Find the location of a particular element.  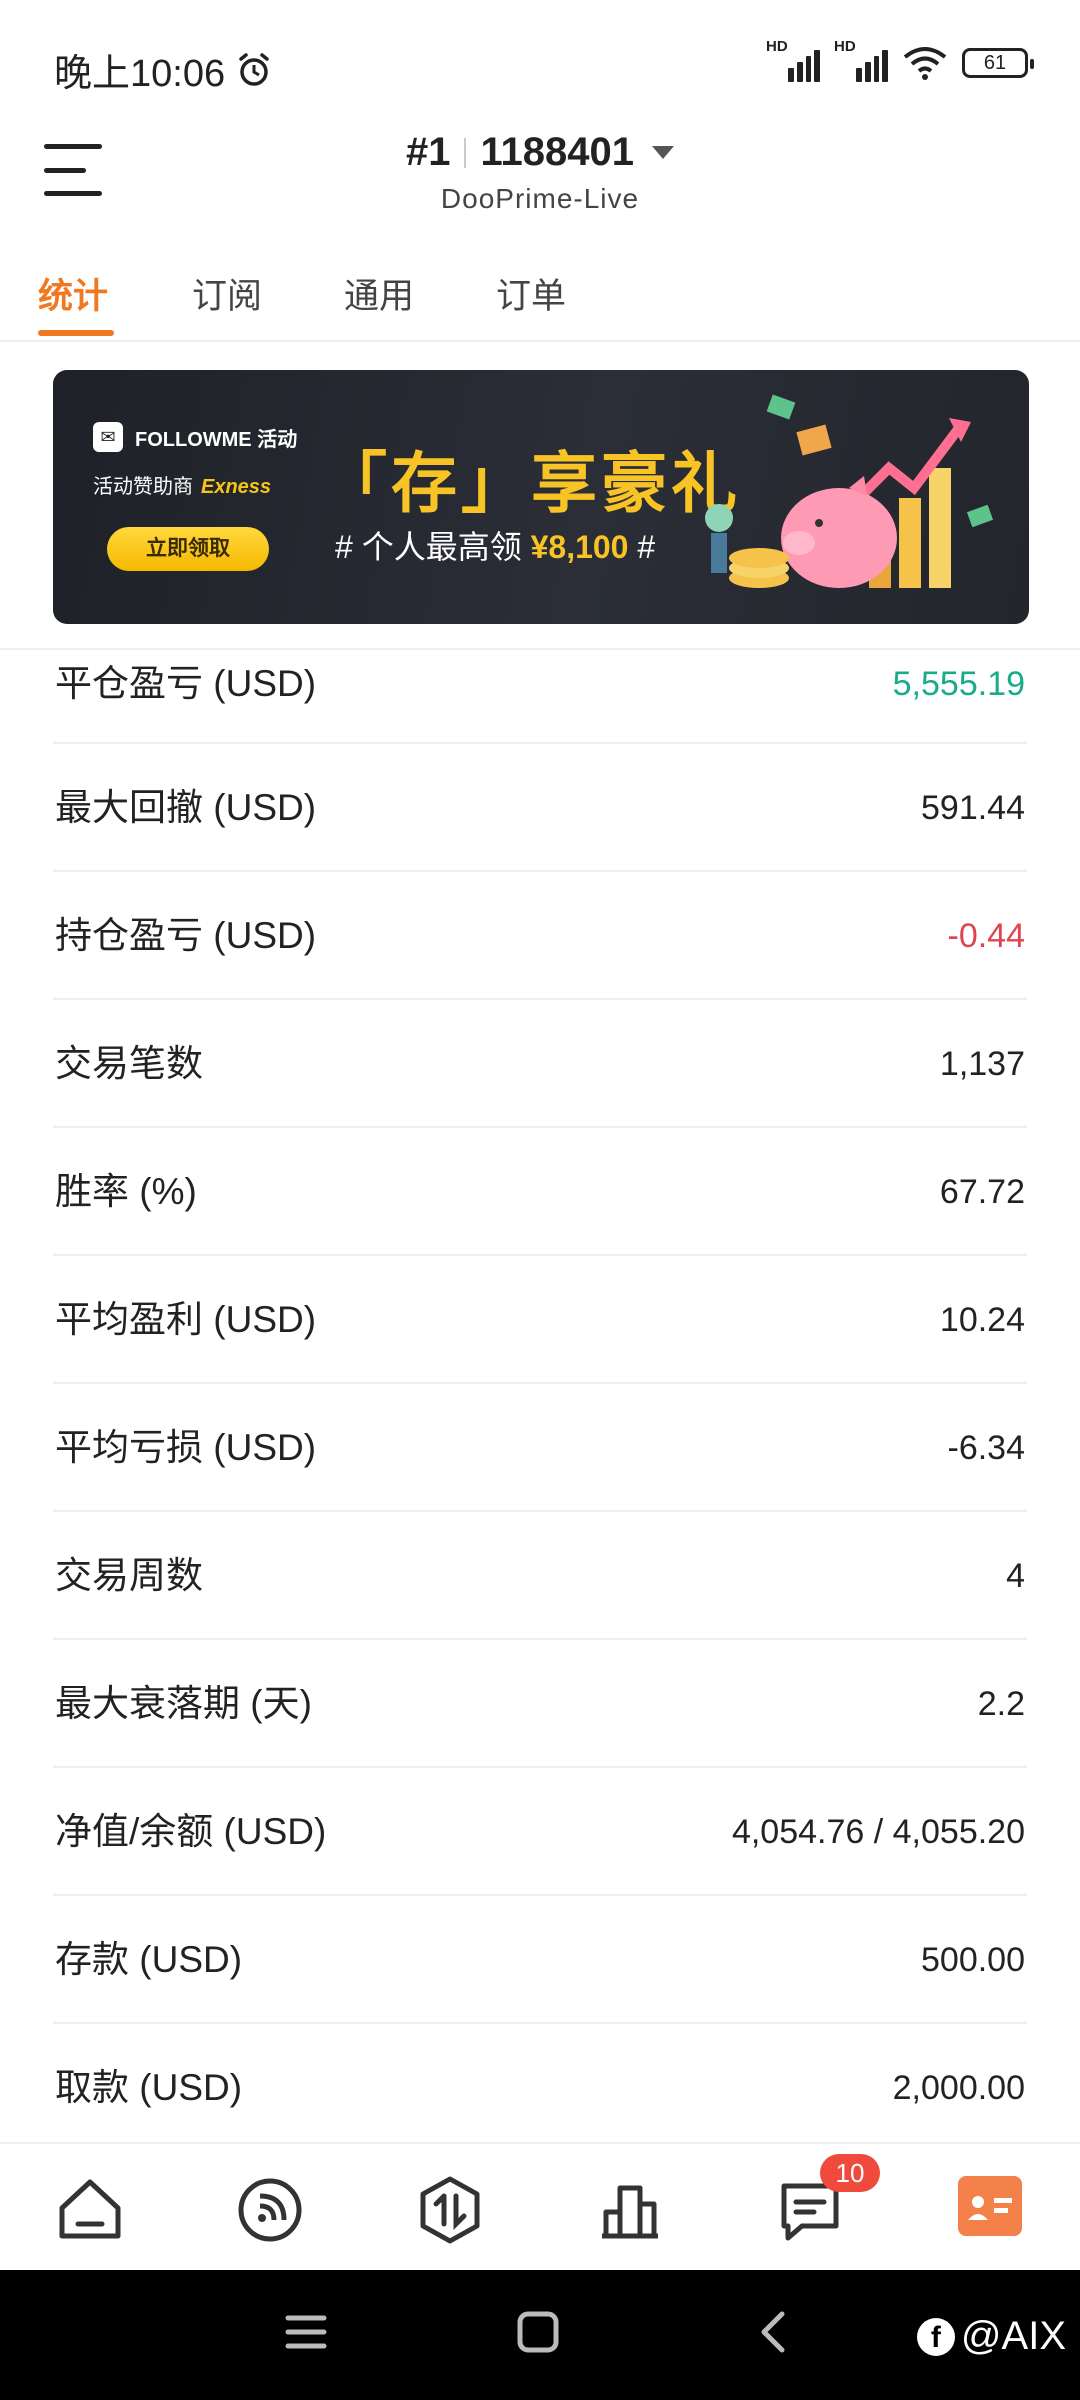

tab-subscribe: 订阅 is located at coordinates (227, 293).